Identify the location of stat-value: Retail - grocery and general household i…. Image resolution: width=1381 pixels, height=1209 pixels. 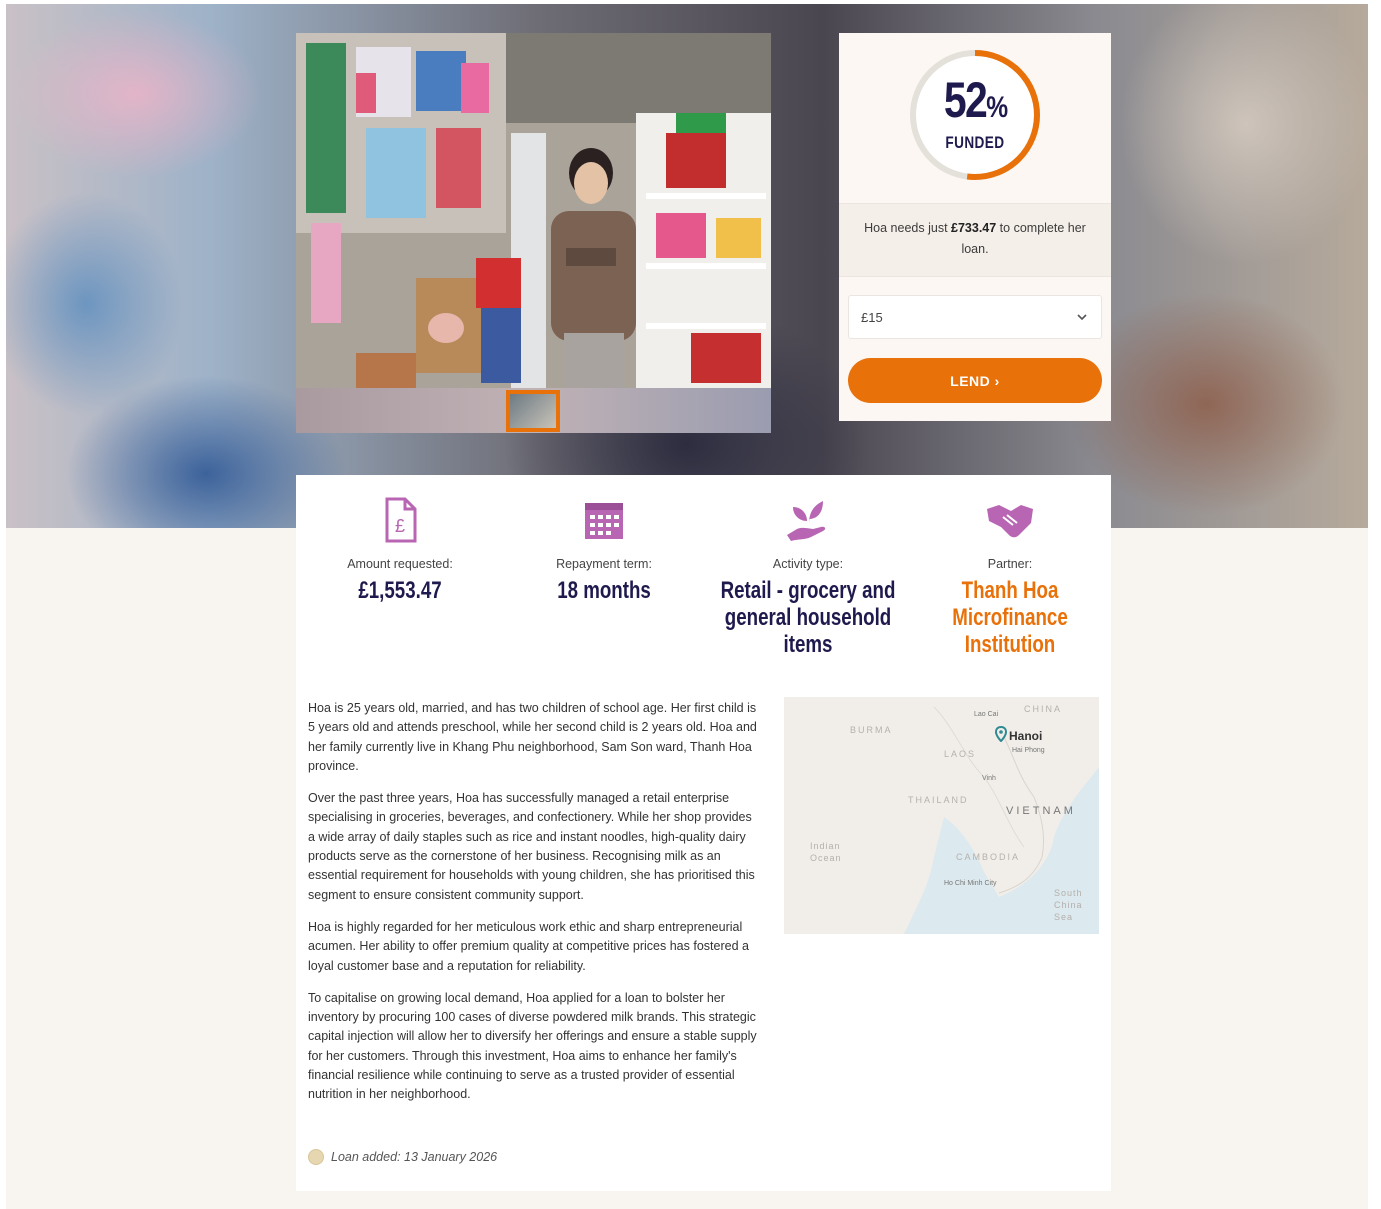
(808, 617).